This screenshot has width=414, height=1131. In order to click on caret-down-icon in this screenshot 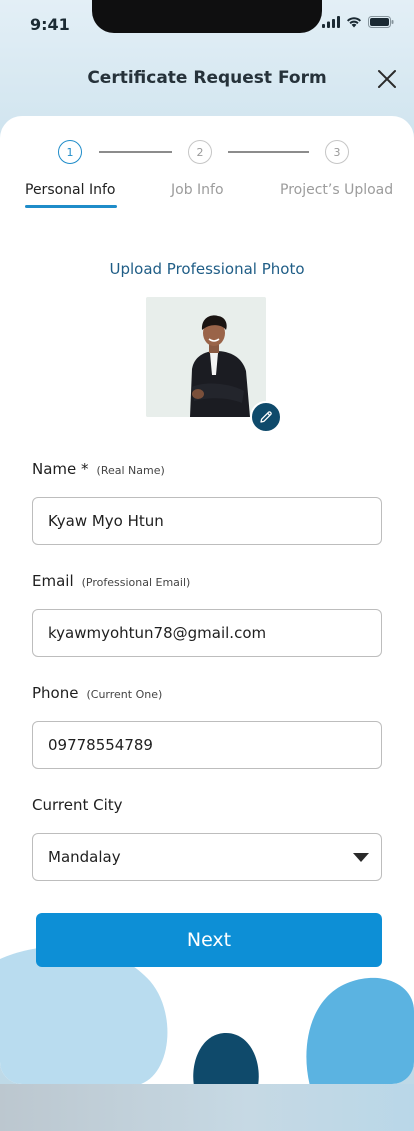, I will do `click(361, 857)`.